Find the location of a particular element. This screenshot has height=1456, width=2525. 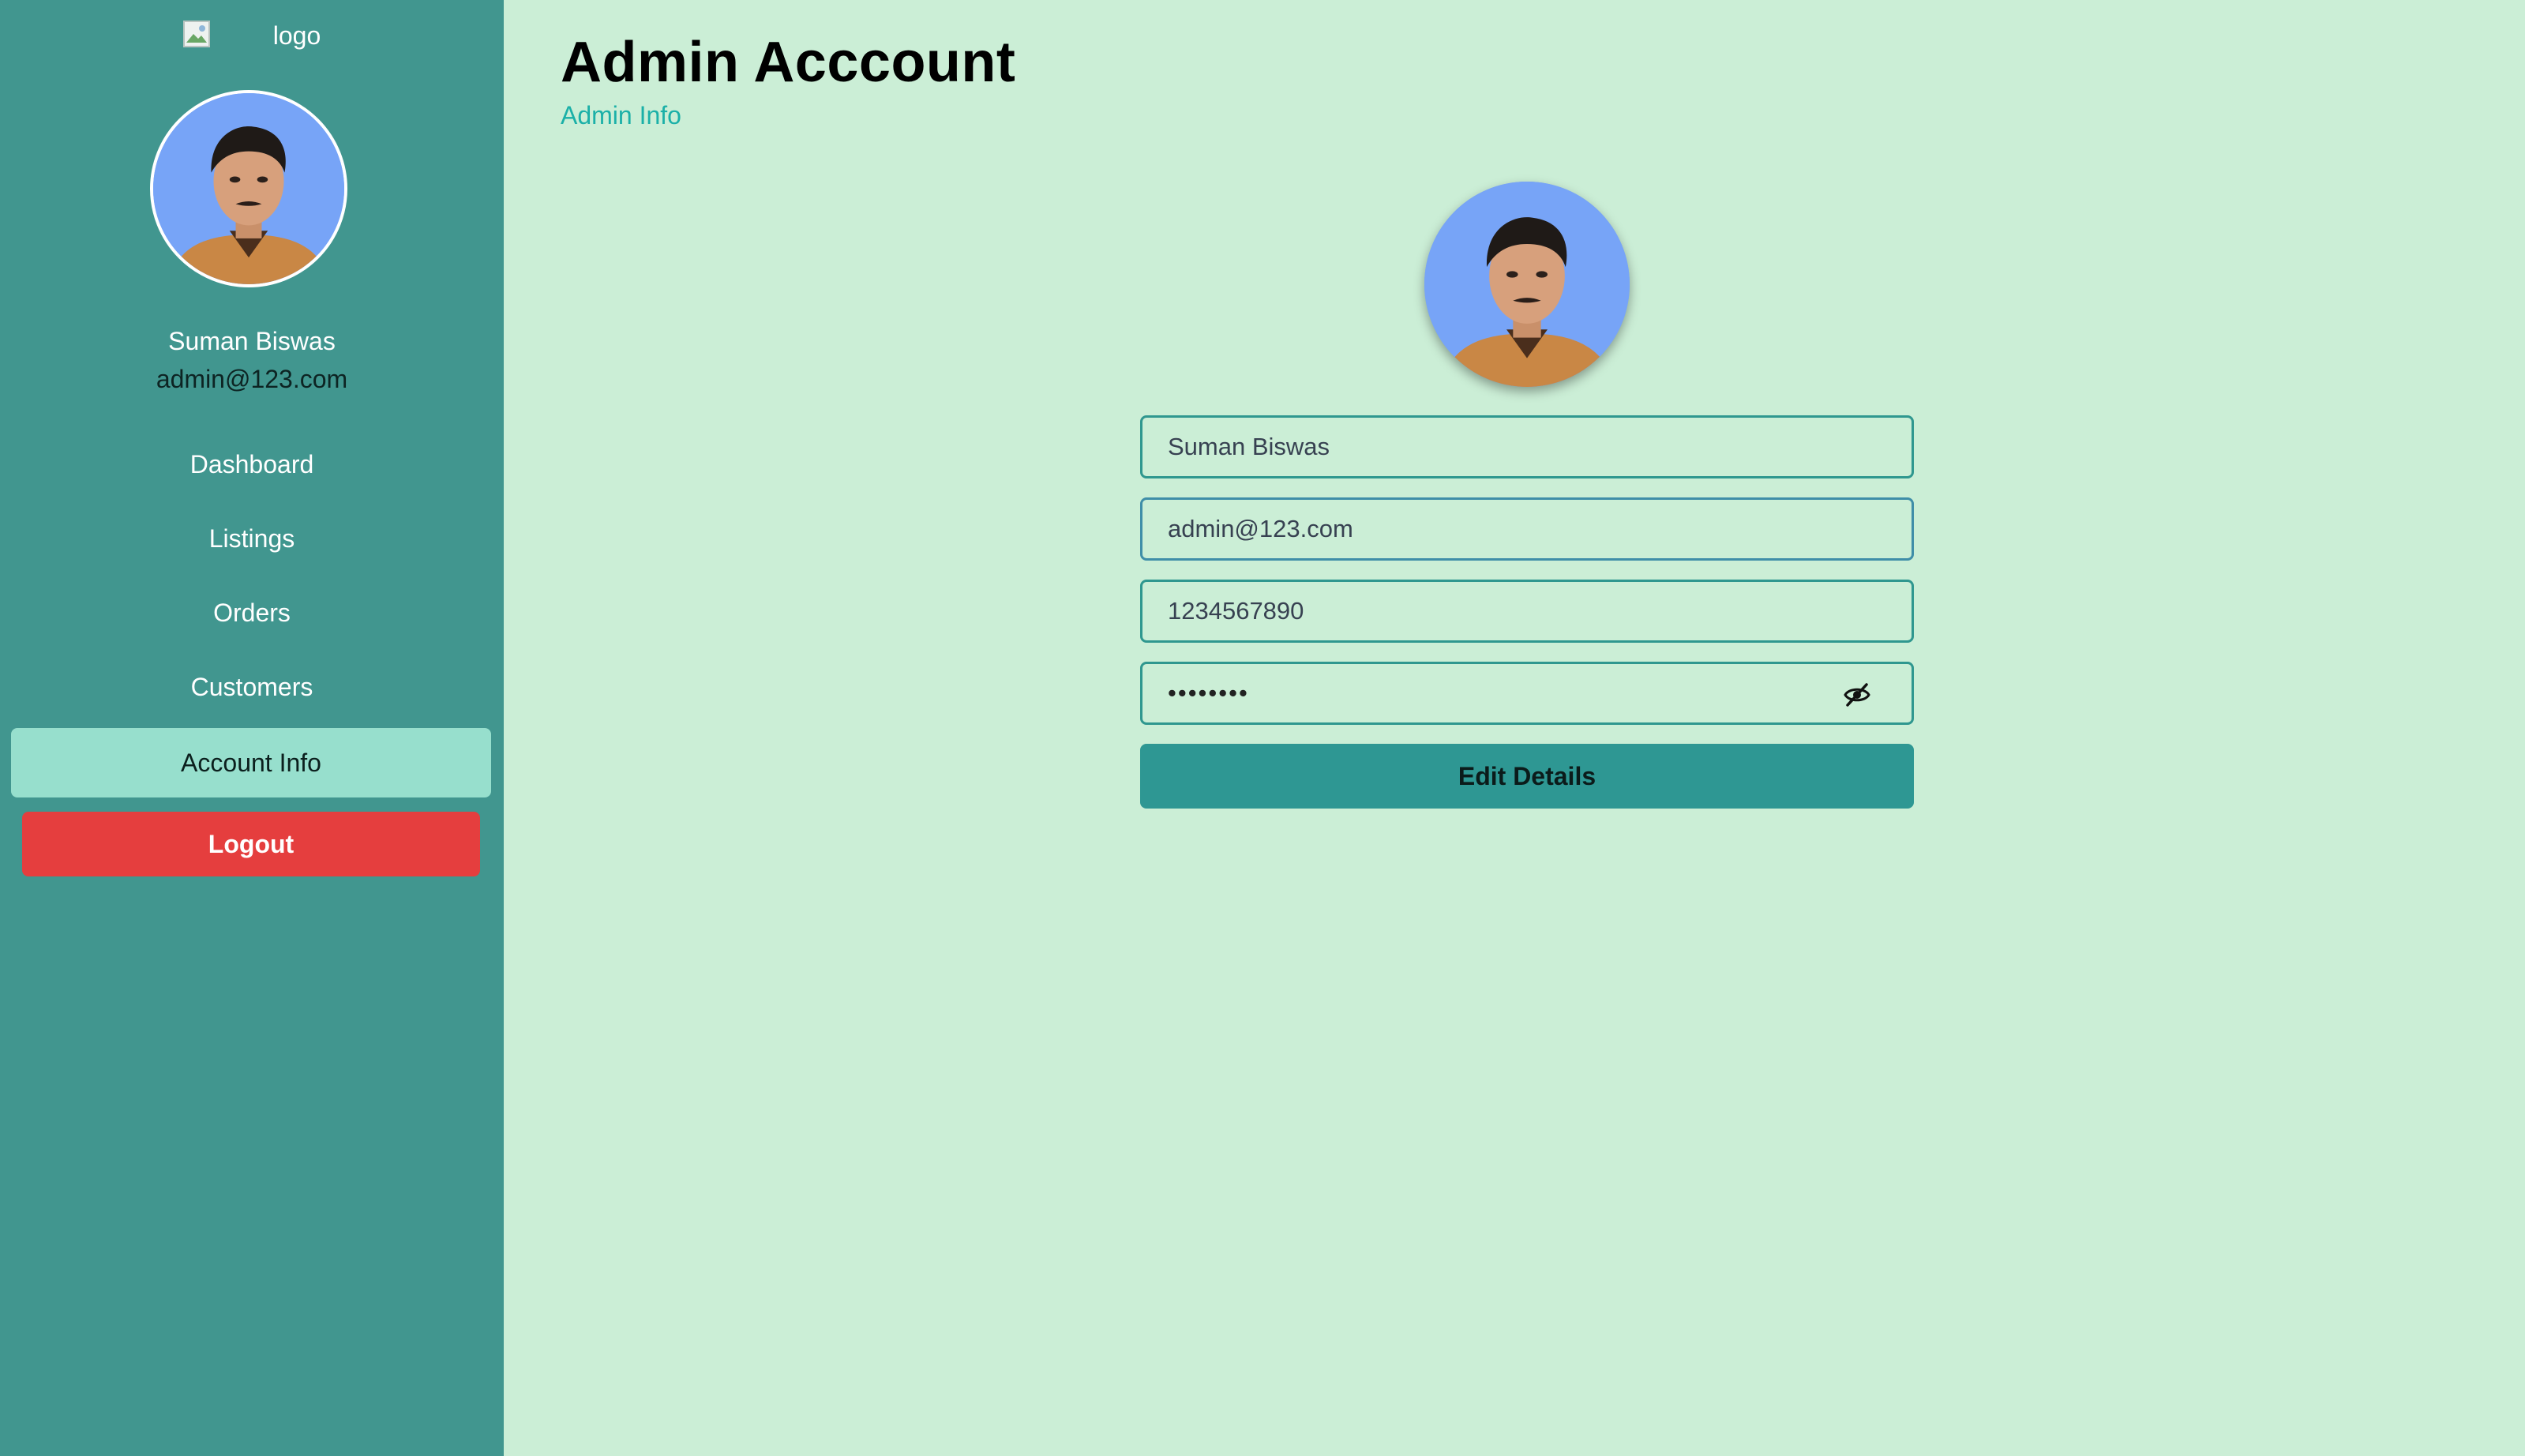

sidebar-item-account-info: Account Info is located at coordinates (251, 762).